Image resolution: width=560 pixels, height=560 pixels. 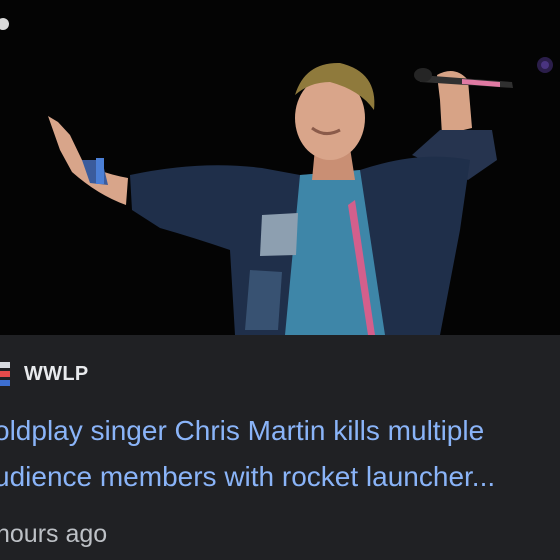 I want to click on wwlp-logo-icon, so click(x=7, y=374).